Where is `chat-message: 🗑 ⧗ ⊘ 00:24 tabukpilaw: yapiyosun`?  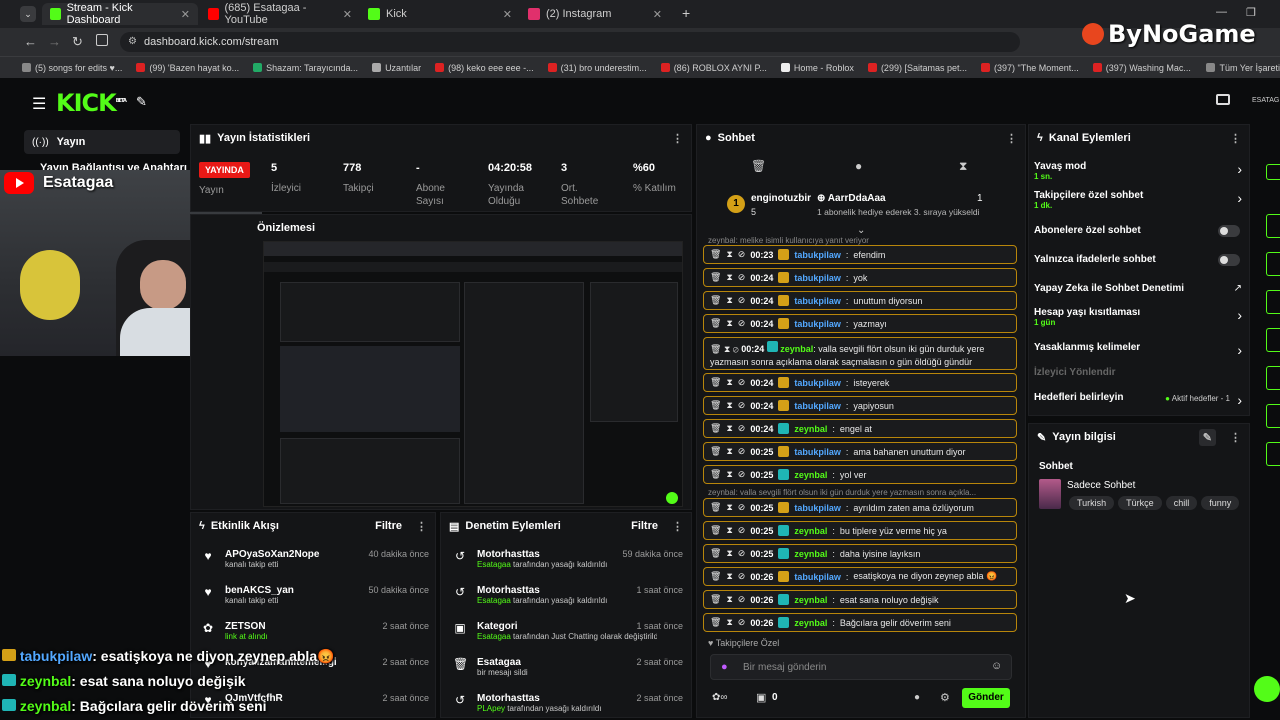
chat-message: 🗑 ⧗ ⊘ 00:24 tabukpilaw: yapiyosun is located at coordinates (860, 405).